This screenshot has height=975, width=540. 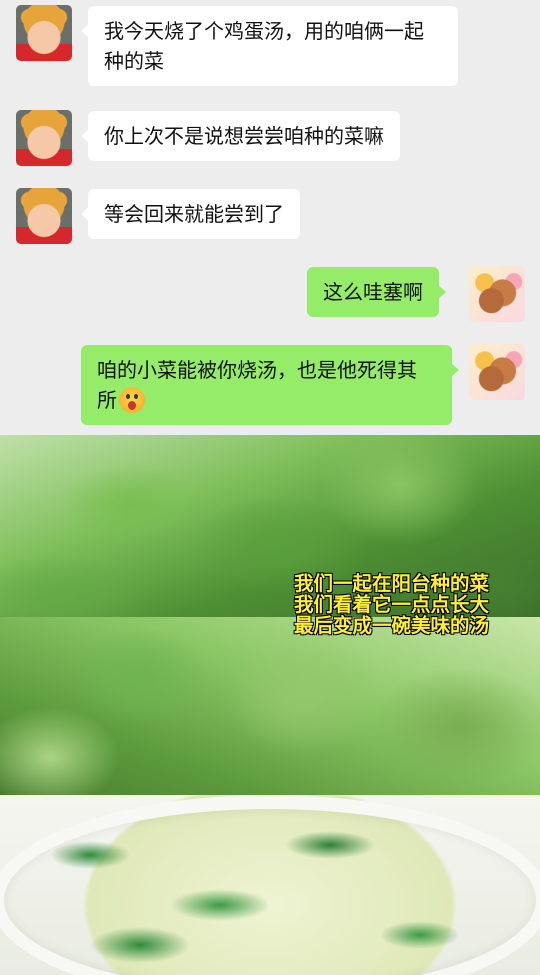 I want to click on tongue-out-face-icon, so click(x=132, y=400).